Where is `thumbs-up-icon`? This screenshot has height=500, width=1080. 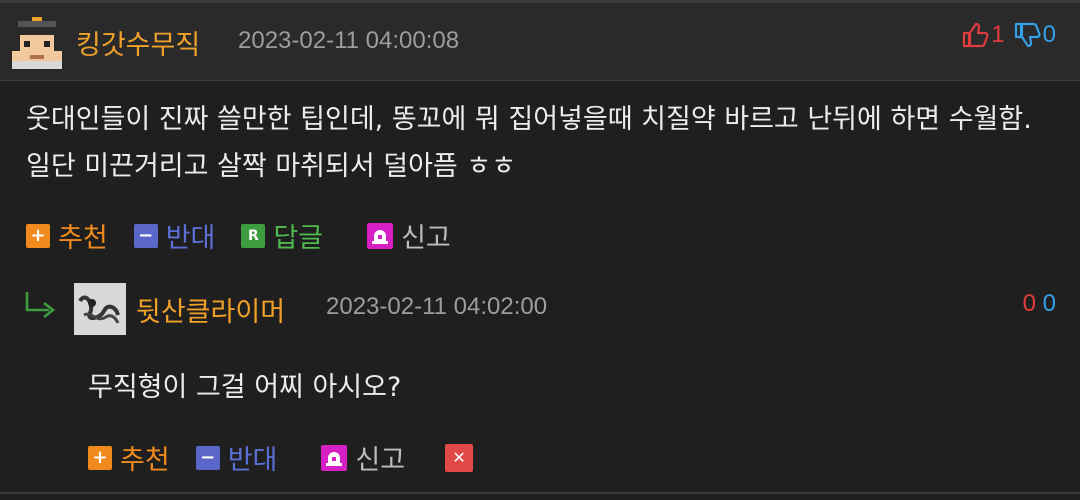 thumbs-up-icon is located at coordinates (975, 35).